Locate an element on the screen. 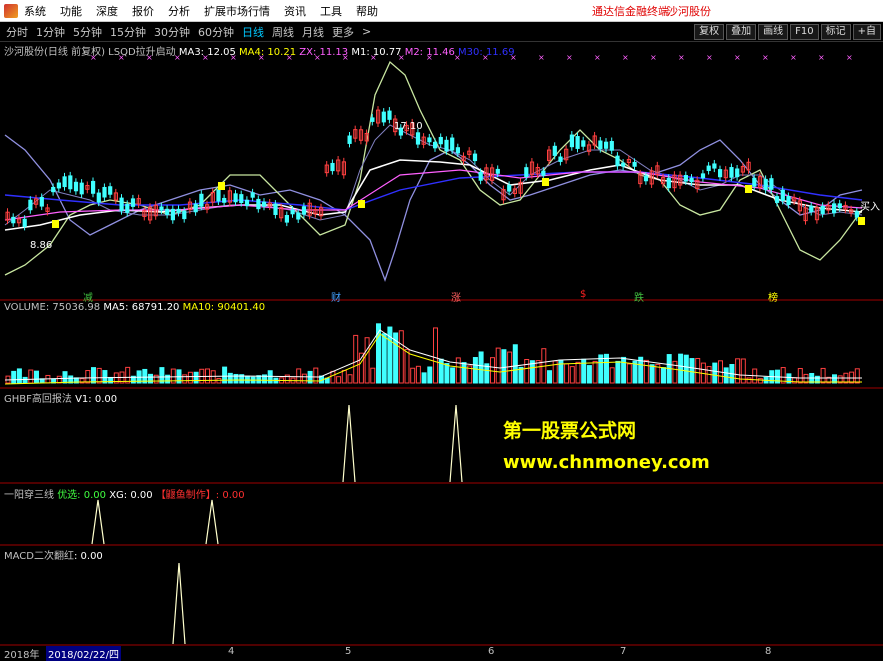  month-tick-6: 6 is located at coordinates (491, 651).